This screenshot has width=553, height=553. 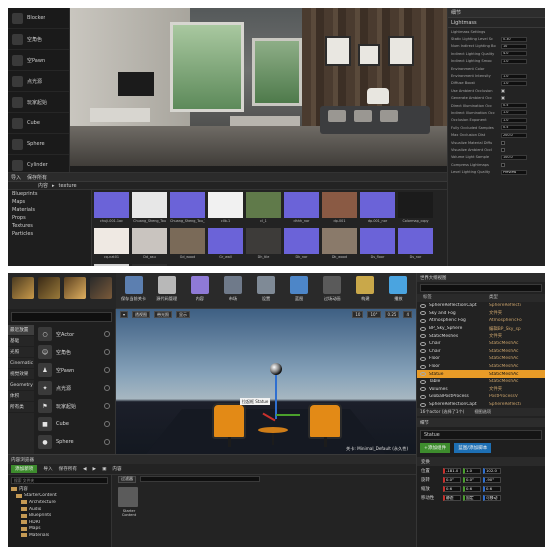 What do you see at coordinates (492, 497) in the screenshot?
I see `transform-z-field: 可移动` at bounding box center [492, 497].